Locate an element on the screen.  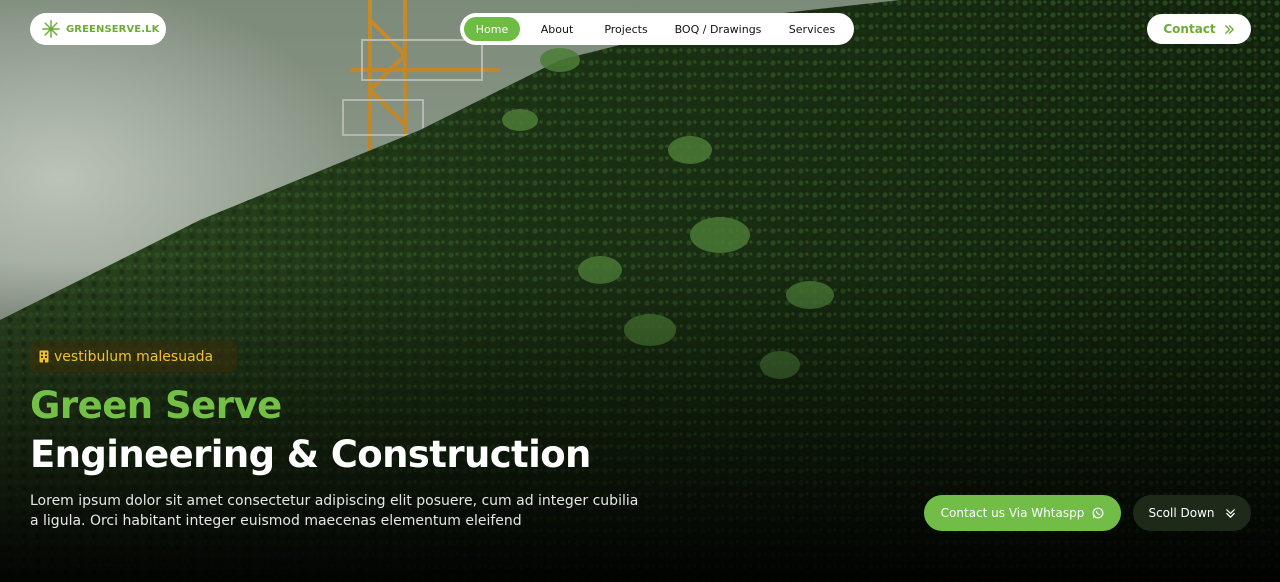
scroll-down-button: Scoll Down is located at coordinates (1192, 513).